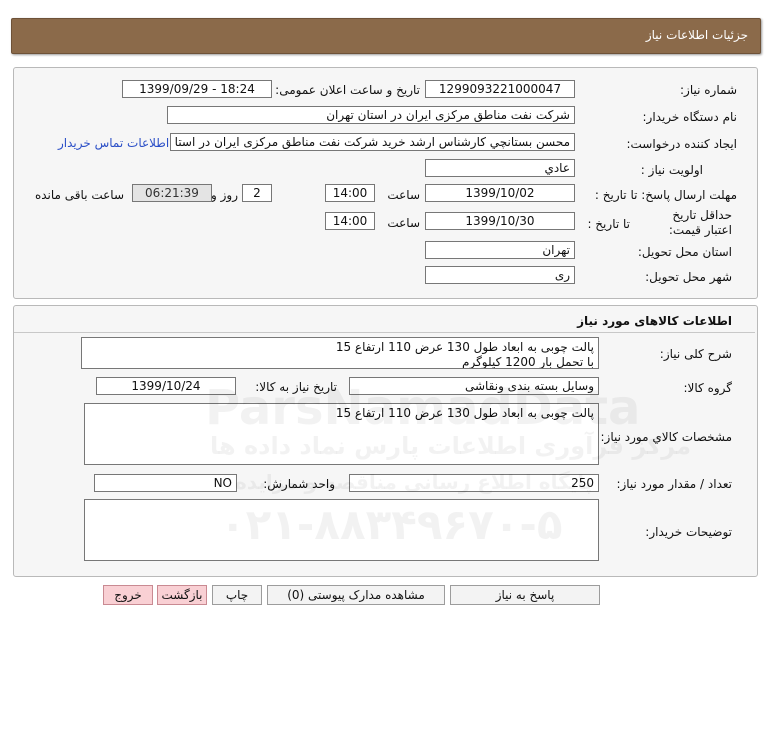 This screenshot has height=745, width=770. I want to click on reply-button: پاسخ به نیاز, so click(525, 595).